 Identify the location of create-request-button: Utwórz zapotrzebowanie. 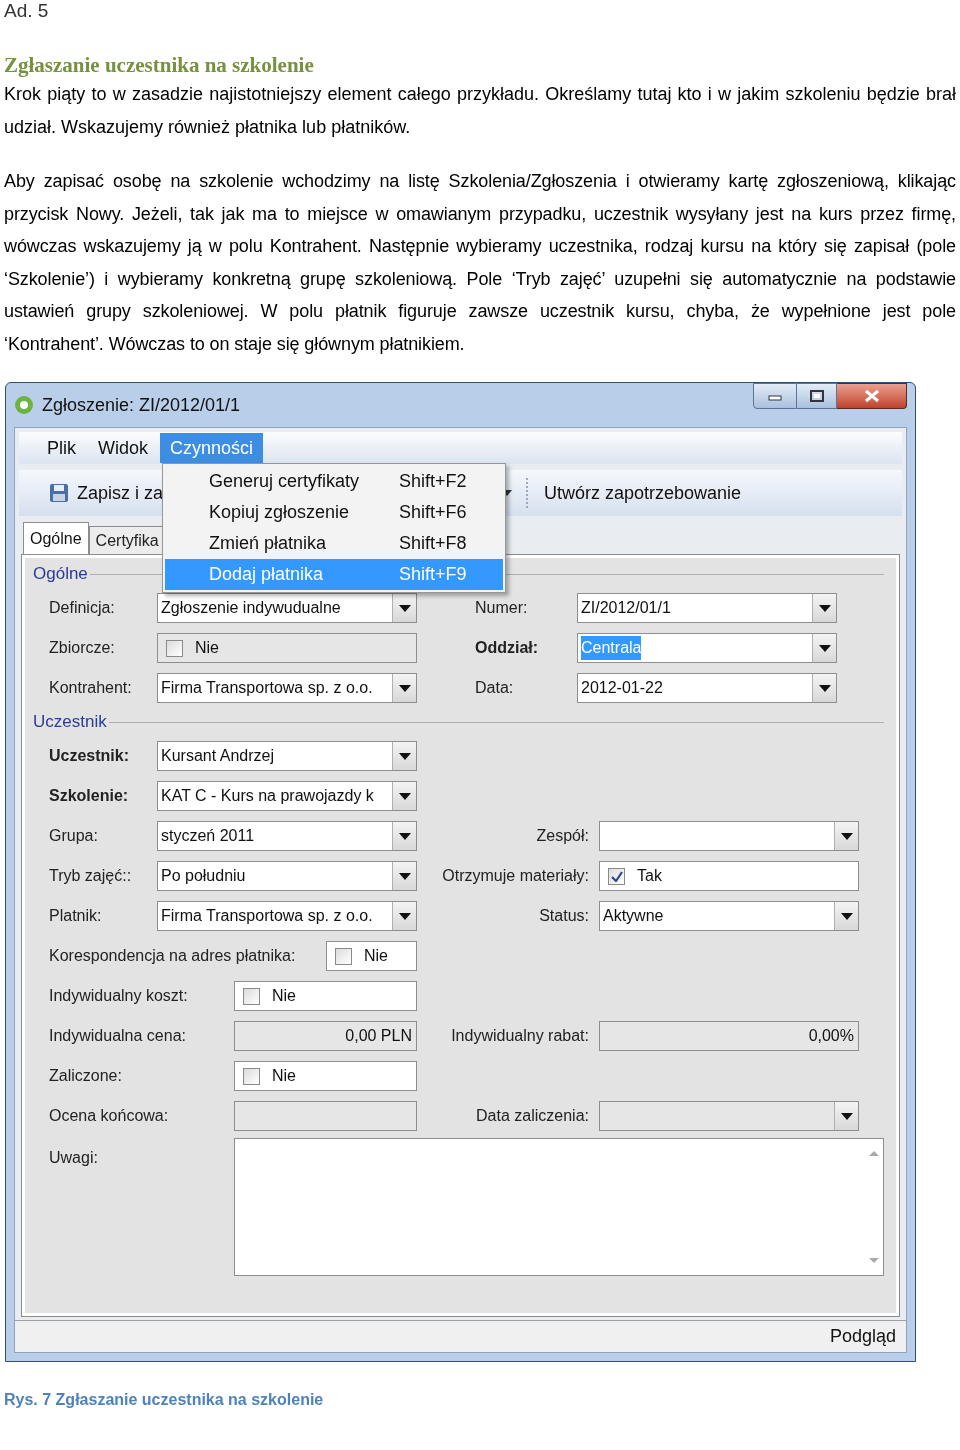
(643, 493).